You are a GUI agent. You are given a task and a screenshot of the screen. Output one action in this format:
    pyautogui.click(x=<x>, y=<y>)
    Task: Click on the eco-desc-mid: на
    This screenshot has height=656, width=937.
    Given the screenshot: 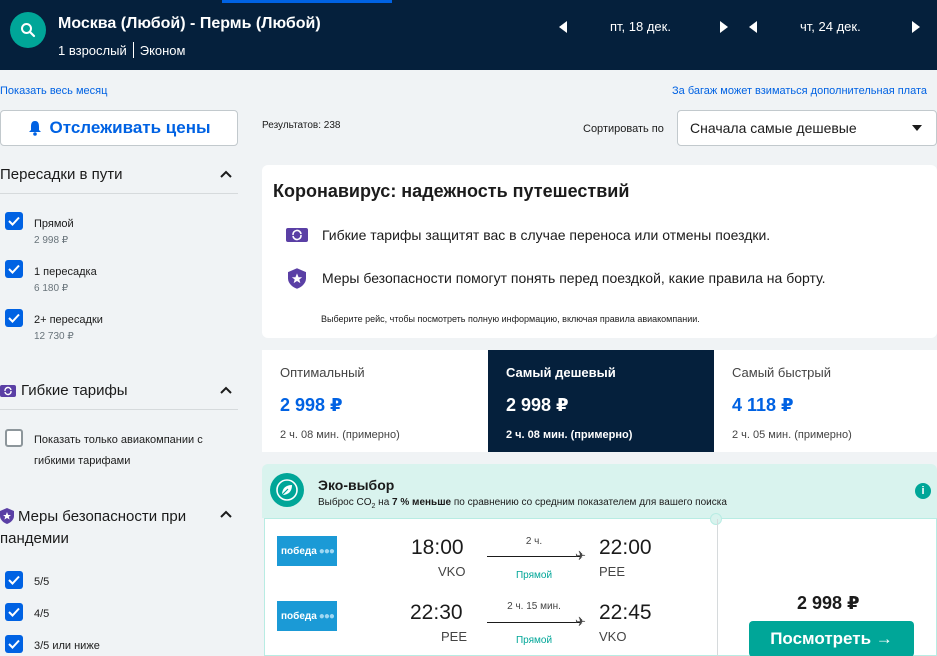 What is the action you would take?
    pyautogui.click(x=384, y=502)
    